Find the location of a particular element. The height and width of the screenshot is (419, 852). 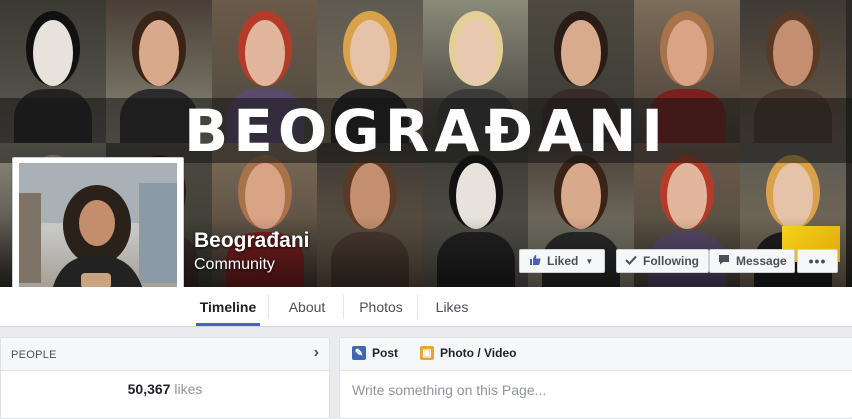

active-tab-indicator is located at coordinates (228, 324).